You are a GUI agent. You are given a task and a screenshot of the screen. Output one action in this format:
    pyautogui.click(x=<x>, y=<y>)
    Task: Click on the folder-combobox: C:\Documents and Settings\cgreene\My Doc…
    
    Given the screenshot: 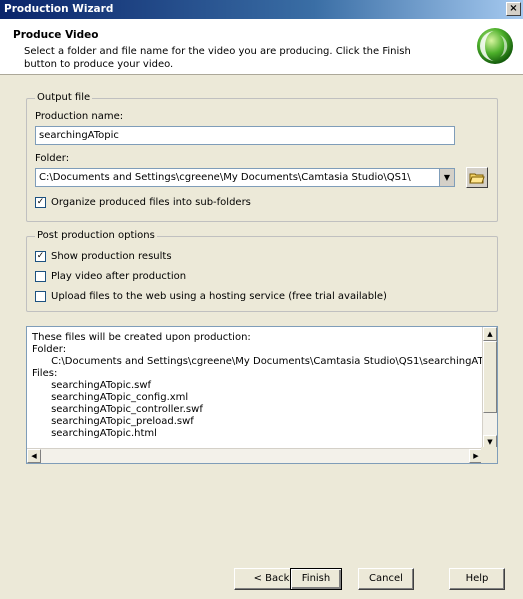 What is the action you would take?
    pyautogui.click(x=245, y=177)
    